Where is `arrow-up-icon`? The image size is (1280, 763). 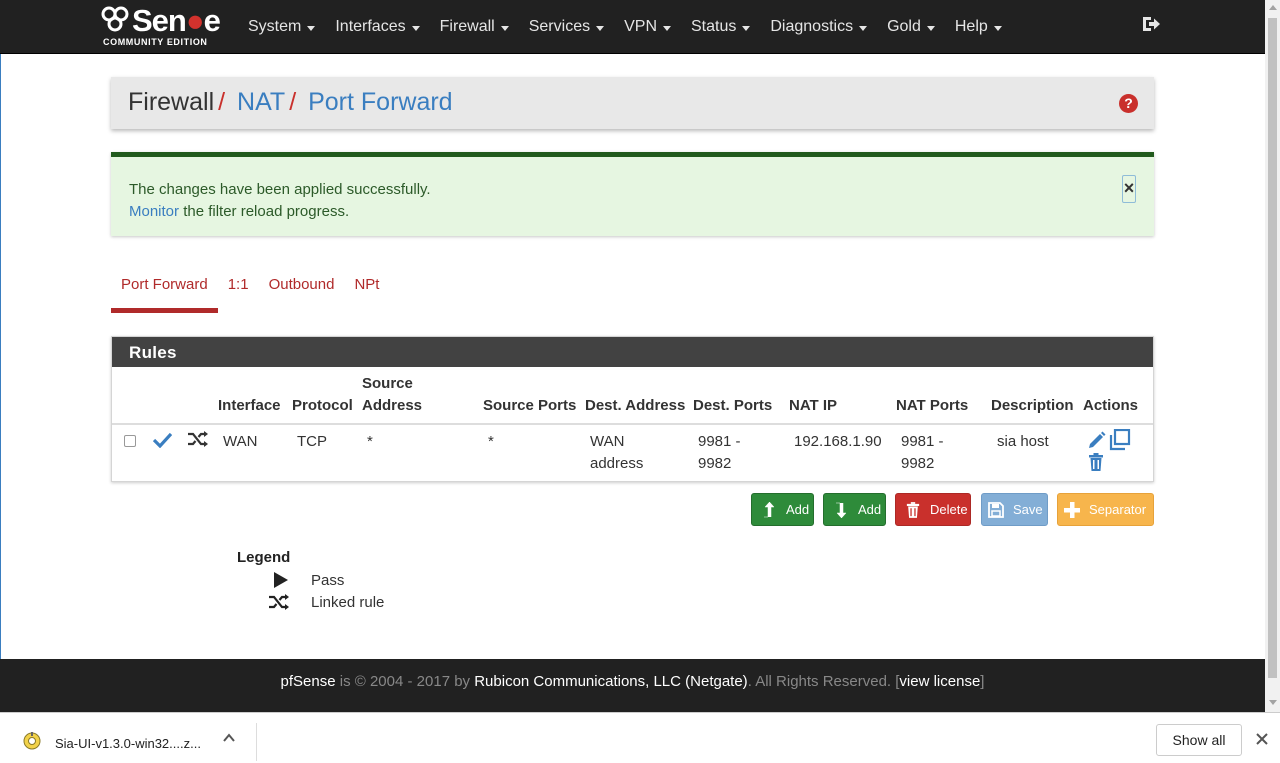 arrow-up-icon is located at coordinates (769, 510).